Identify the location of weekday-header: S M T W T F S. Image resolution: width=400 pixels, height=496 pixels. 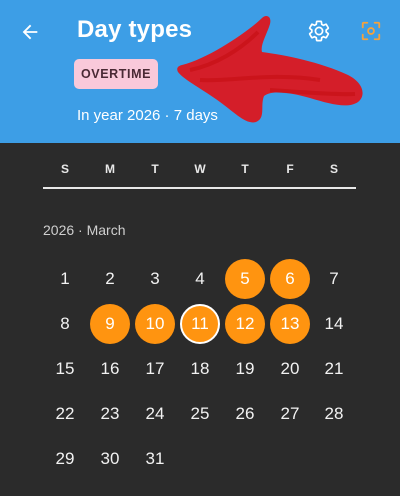
(199, 170).